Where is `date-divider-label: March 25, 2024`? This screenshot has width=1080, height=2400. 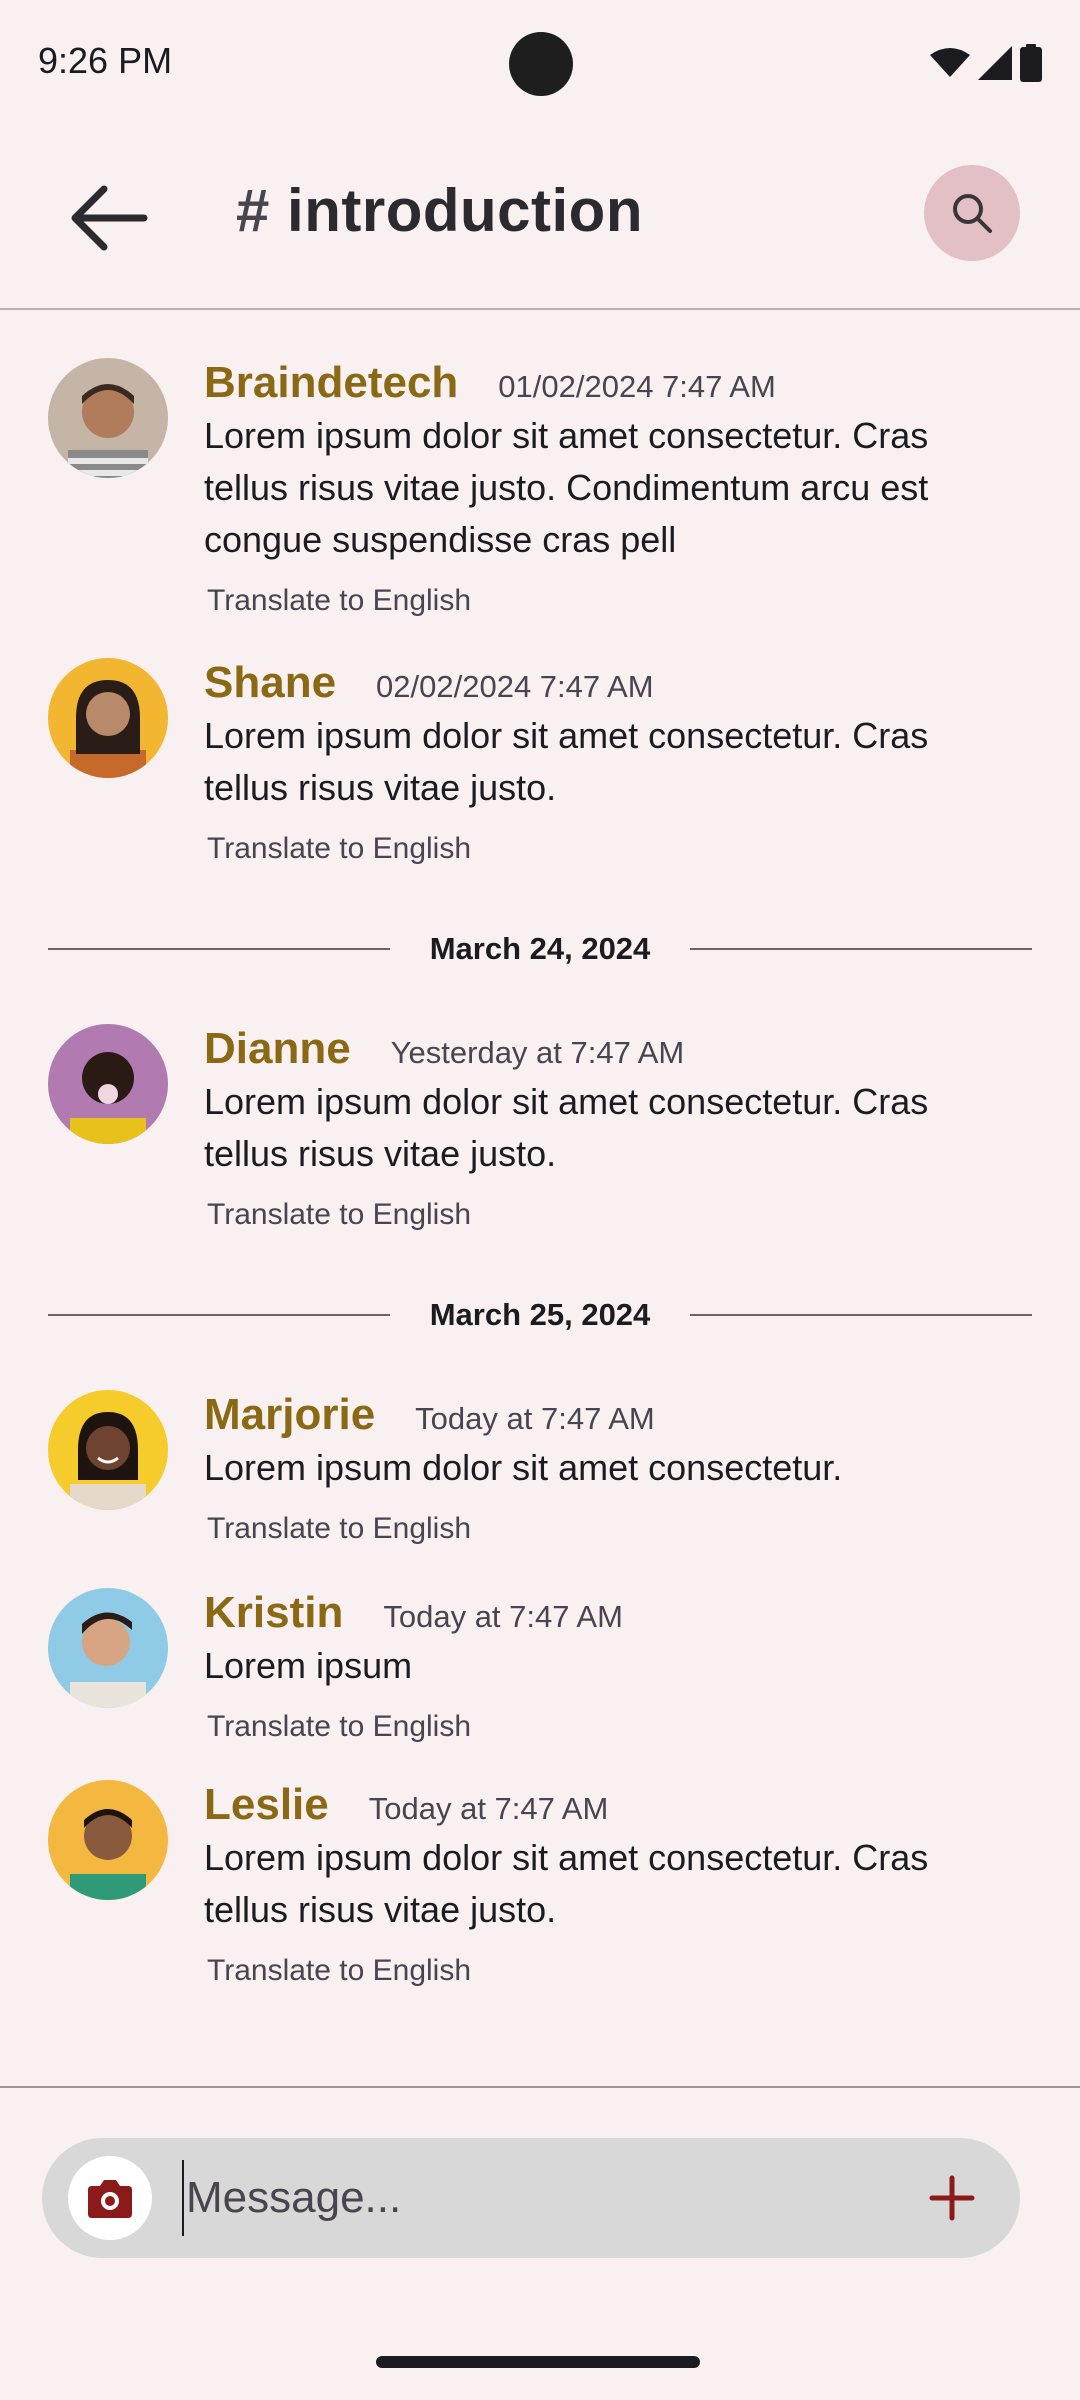 date-divider-label: March 25, 2024 is located at coordinates (540, 1314).